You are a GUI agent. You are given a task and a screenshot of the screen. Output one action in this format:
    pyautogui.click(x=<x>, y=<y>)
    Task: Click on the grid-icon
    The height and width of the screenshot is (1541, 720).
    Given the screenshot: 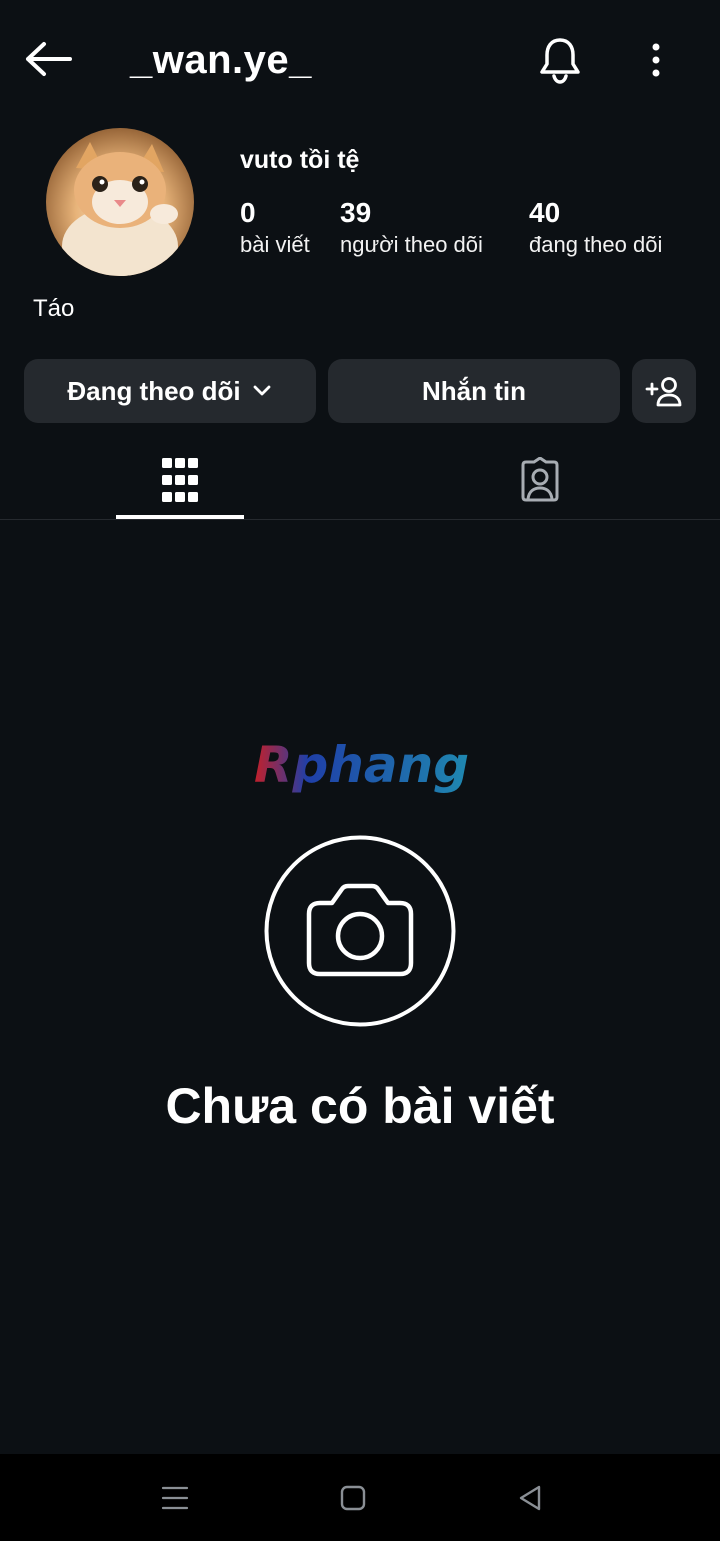 What is the action you would take?
    pyautogui.click(x=180, y=480)
    